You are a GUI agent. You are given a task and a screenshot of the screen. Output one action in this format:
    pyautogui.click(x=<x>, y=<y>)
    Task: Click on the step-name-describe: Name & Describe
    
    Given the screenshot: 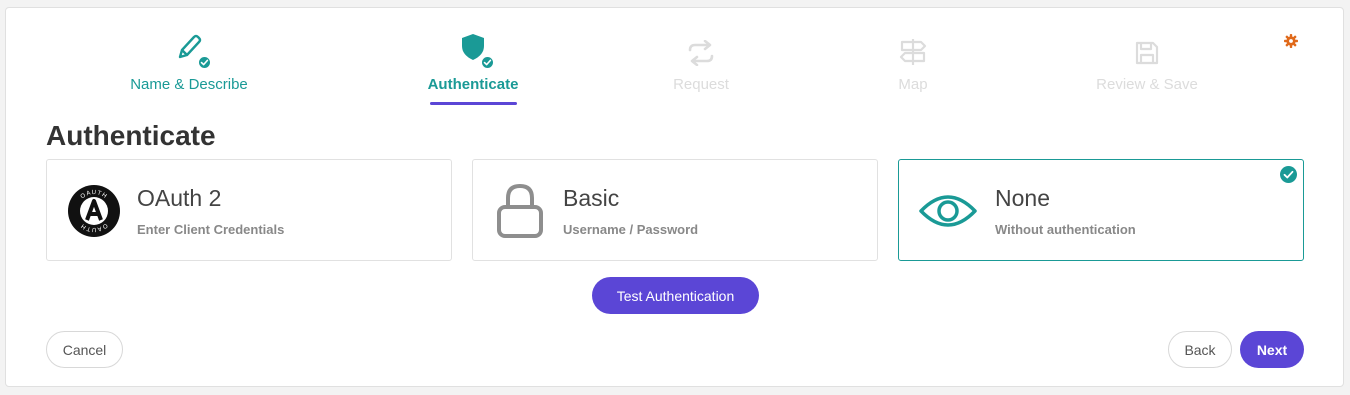 What is the action you would take?
    pyautogui.click(x=189, y=62)
    